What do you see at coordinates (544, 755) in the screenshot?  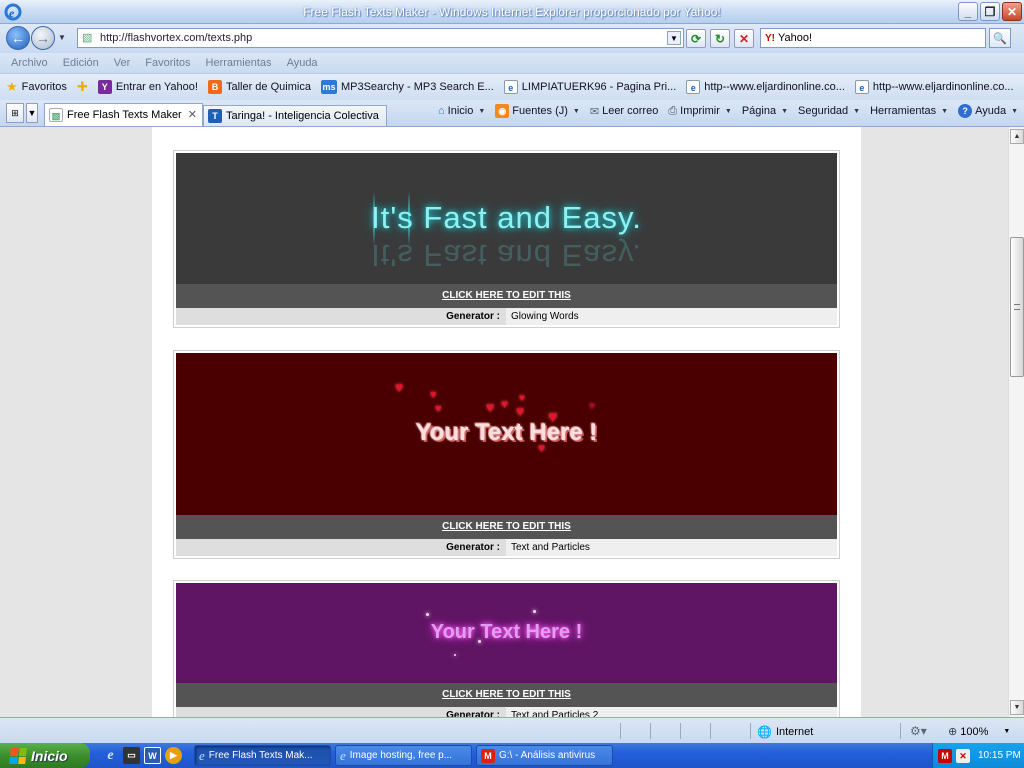 I see `task-antivirus: M G:\ - Análisis antivirus` at bounding box center [544, 755].